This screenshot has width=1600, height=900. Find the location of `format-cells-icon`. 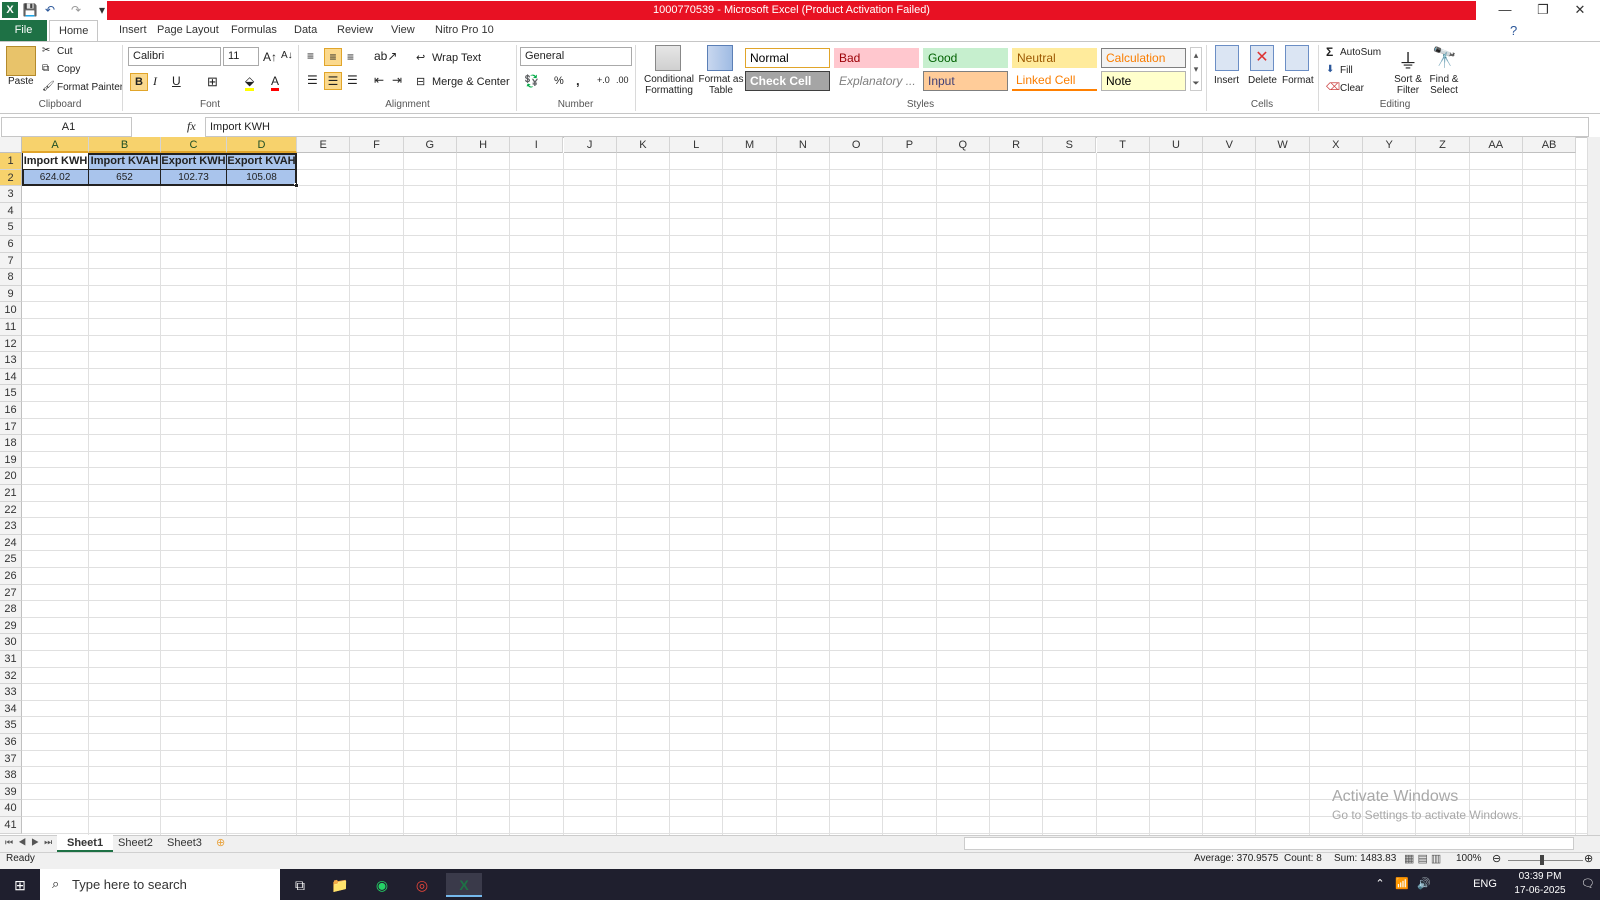

format-cells-icon is located at coordinates (1297, 58).